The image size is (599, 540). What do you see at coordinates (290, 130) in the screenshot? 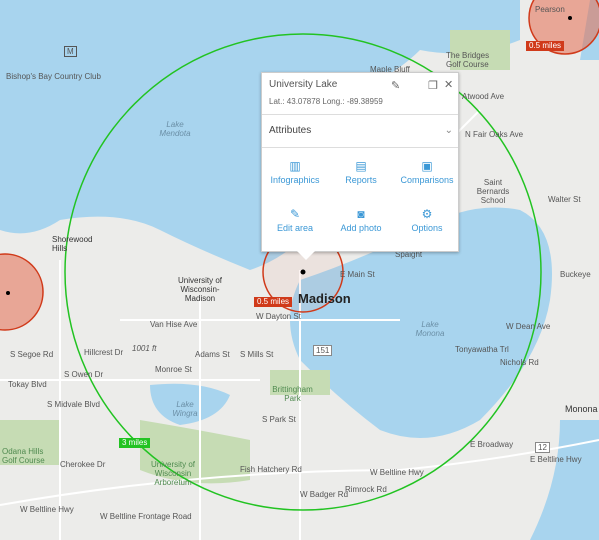
I see `attributes-label: Attributes` at bounding box center [290, 130].